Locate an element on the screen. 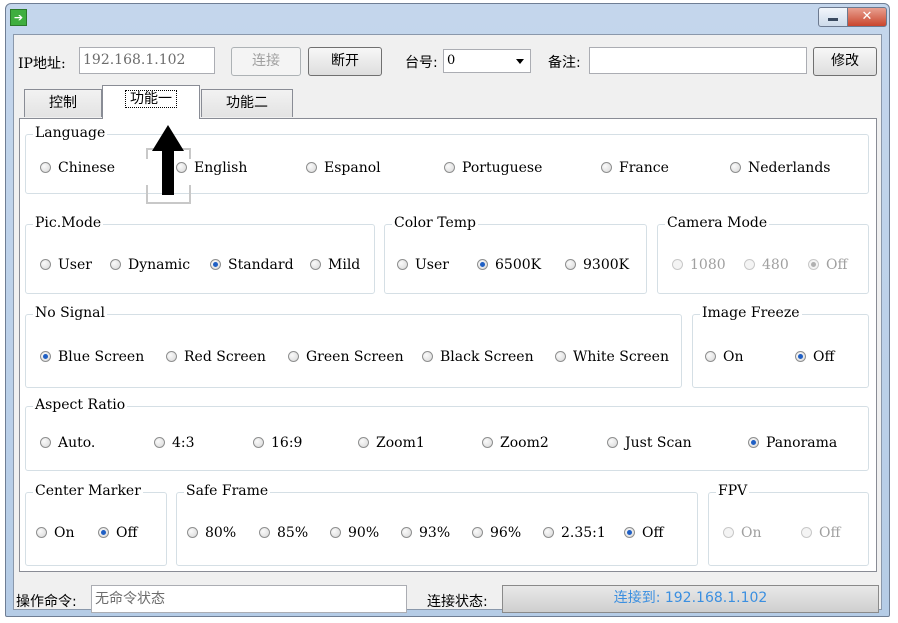 This screenshot has width=898, height=623. command-field: 无命令状态 is located at coordinates (249, 599).